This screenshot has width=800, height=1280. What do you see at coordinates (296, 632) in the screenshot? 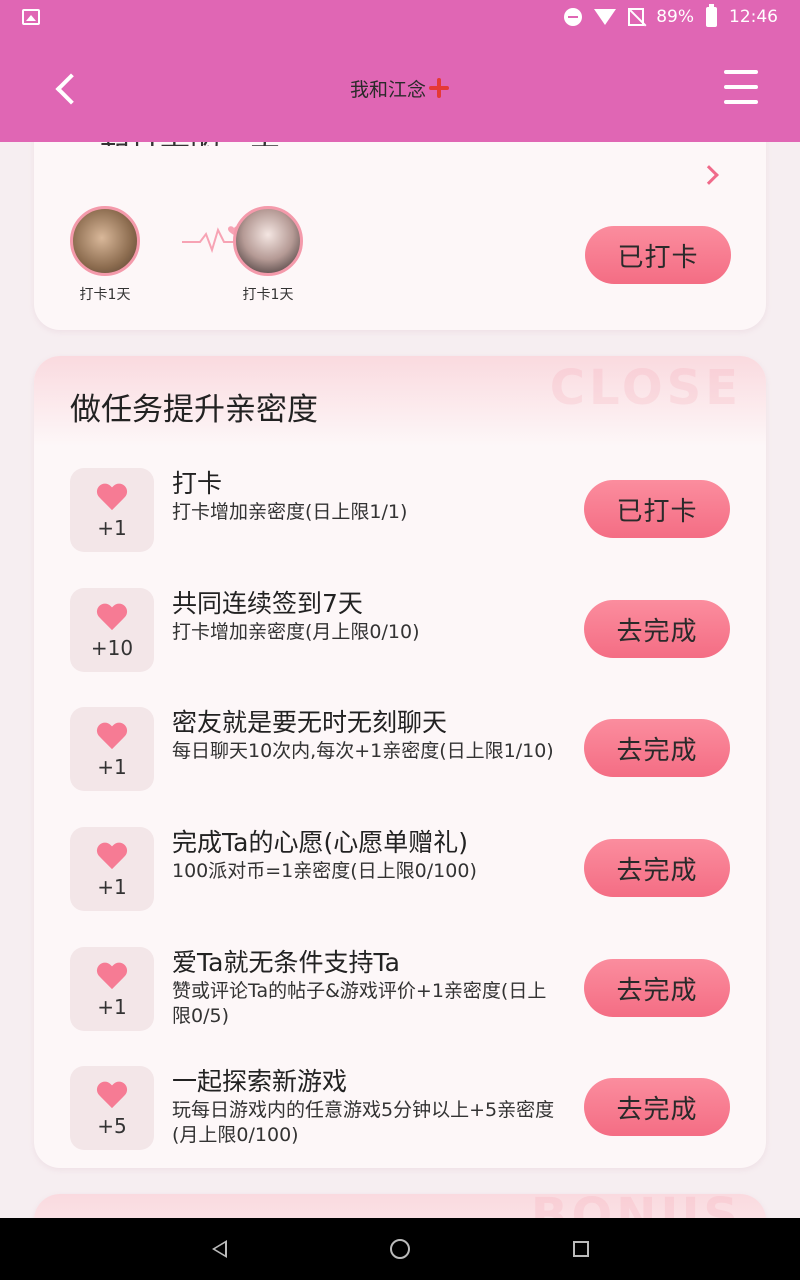
I see `task-desc: 打卡增加亲密度(月上限0/10)` at bounding box center [296, 632].